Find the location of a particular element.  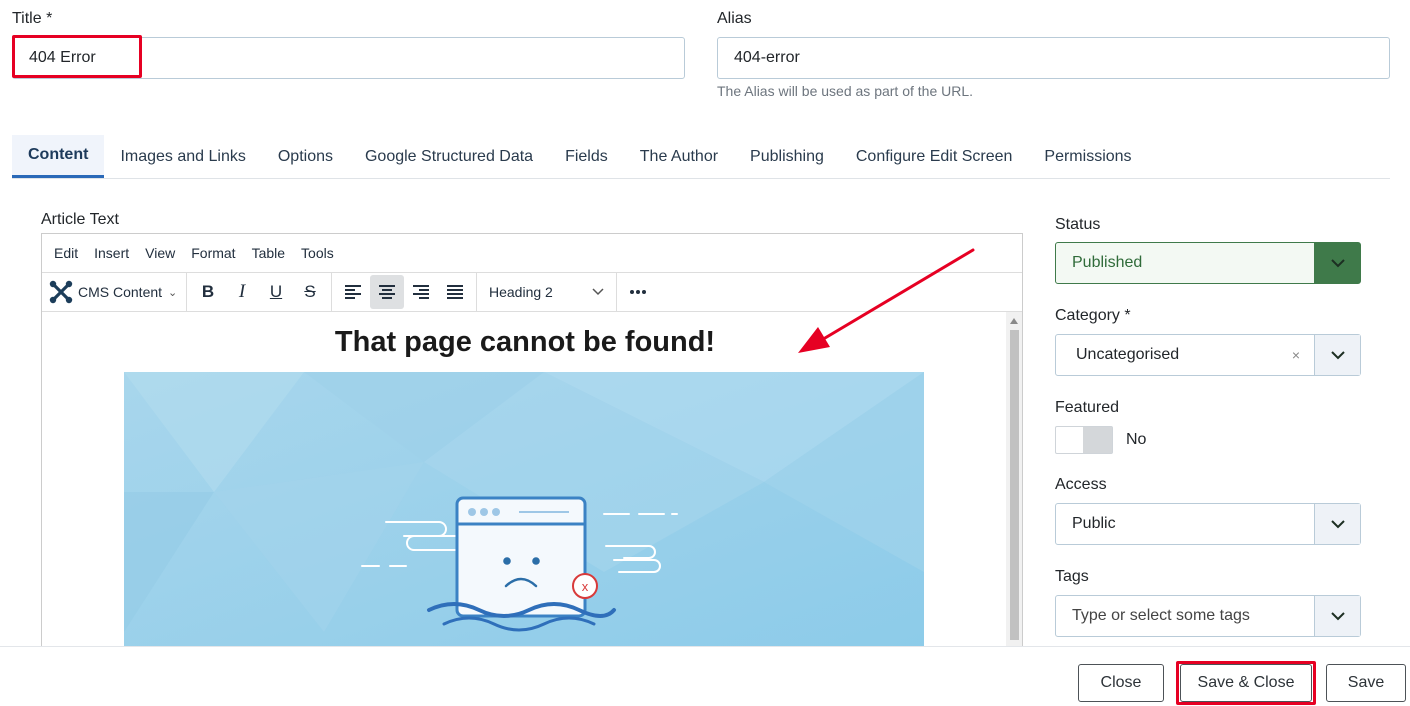

more-group is located at coordinates (638, 292).